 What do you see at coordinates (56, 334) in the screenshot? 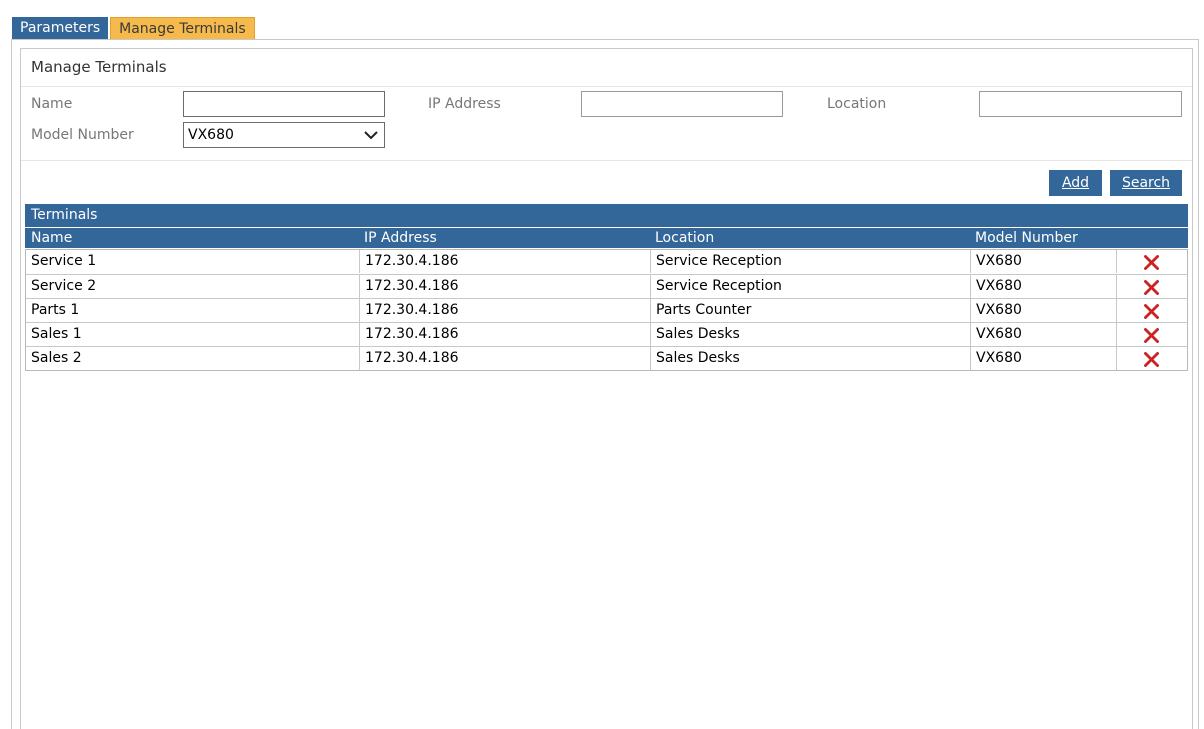
I see `cell-name: Sales 1` at bounding box center [56, 334].